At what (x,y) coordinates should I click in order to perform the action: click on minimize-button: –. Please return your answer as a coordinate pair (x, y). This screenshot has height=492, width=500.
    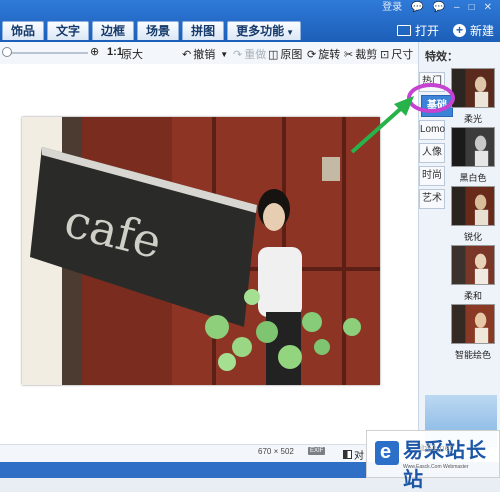
    Looking at the image, I should click on (457, 8).